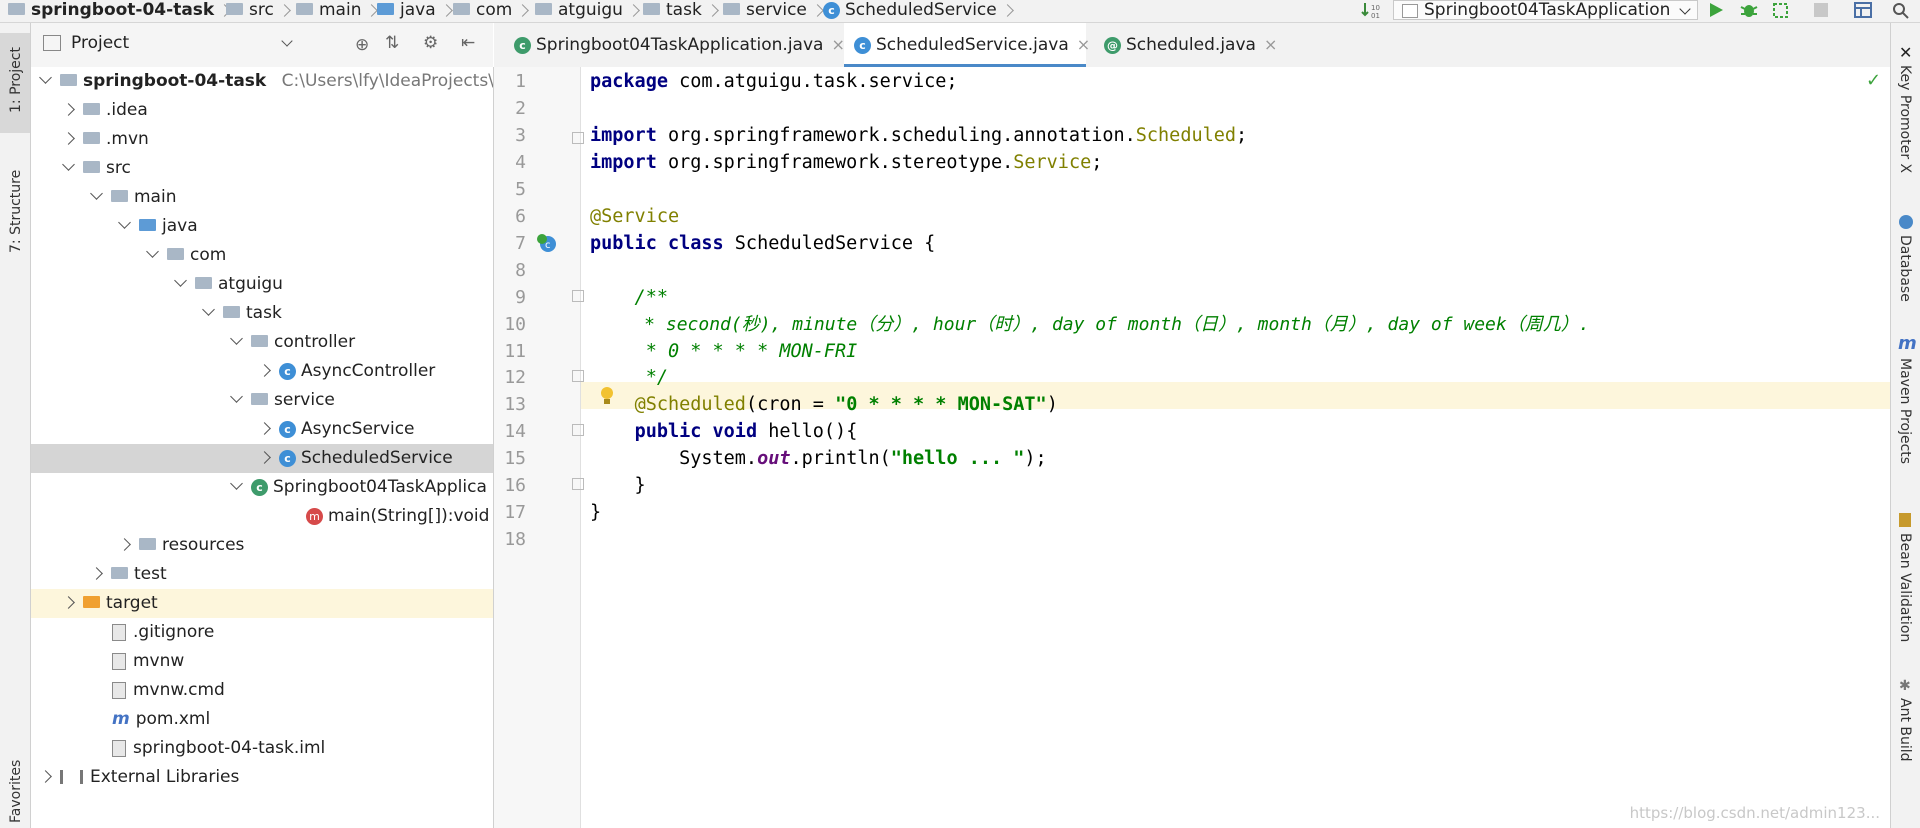 The image size is (1920, 828). Describe the element at coordinates (337, 11) in the screenshot. I see `breadcrumb-item-main: main` at that location.